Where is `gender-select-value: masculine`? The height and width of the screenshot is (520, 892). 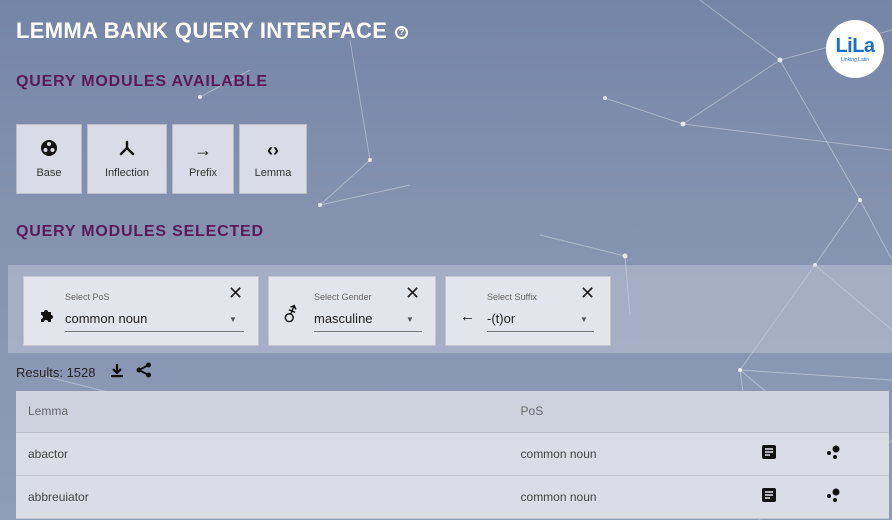 gender-select-value: masculine is located at coordinates (343, 318).